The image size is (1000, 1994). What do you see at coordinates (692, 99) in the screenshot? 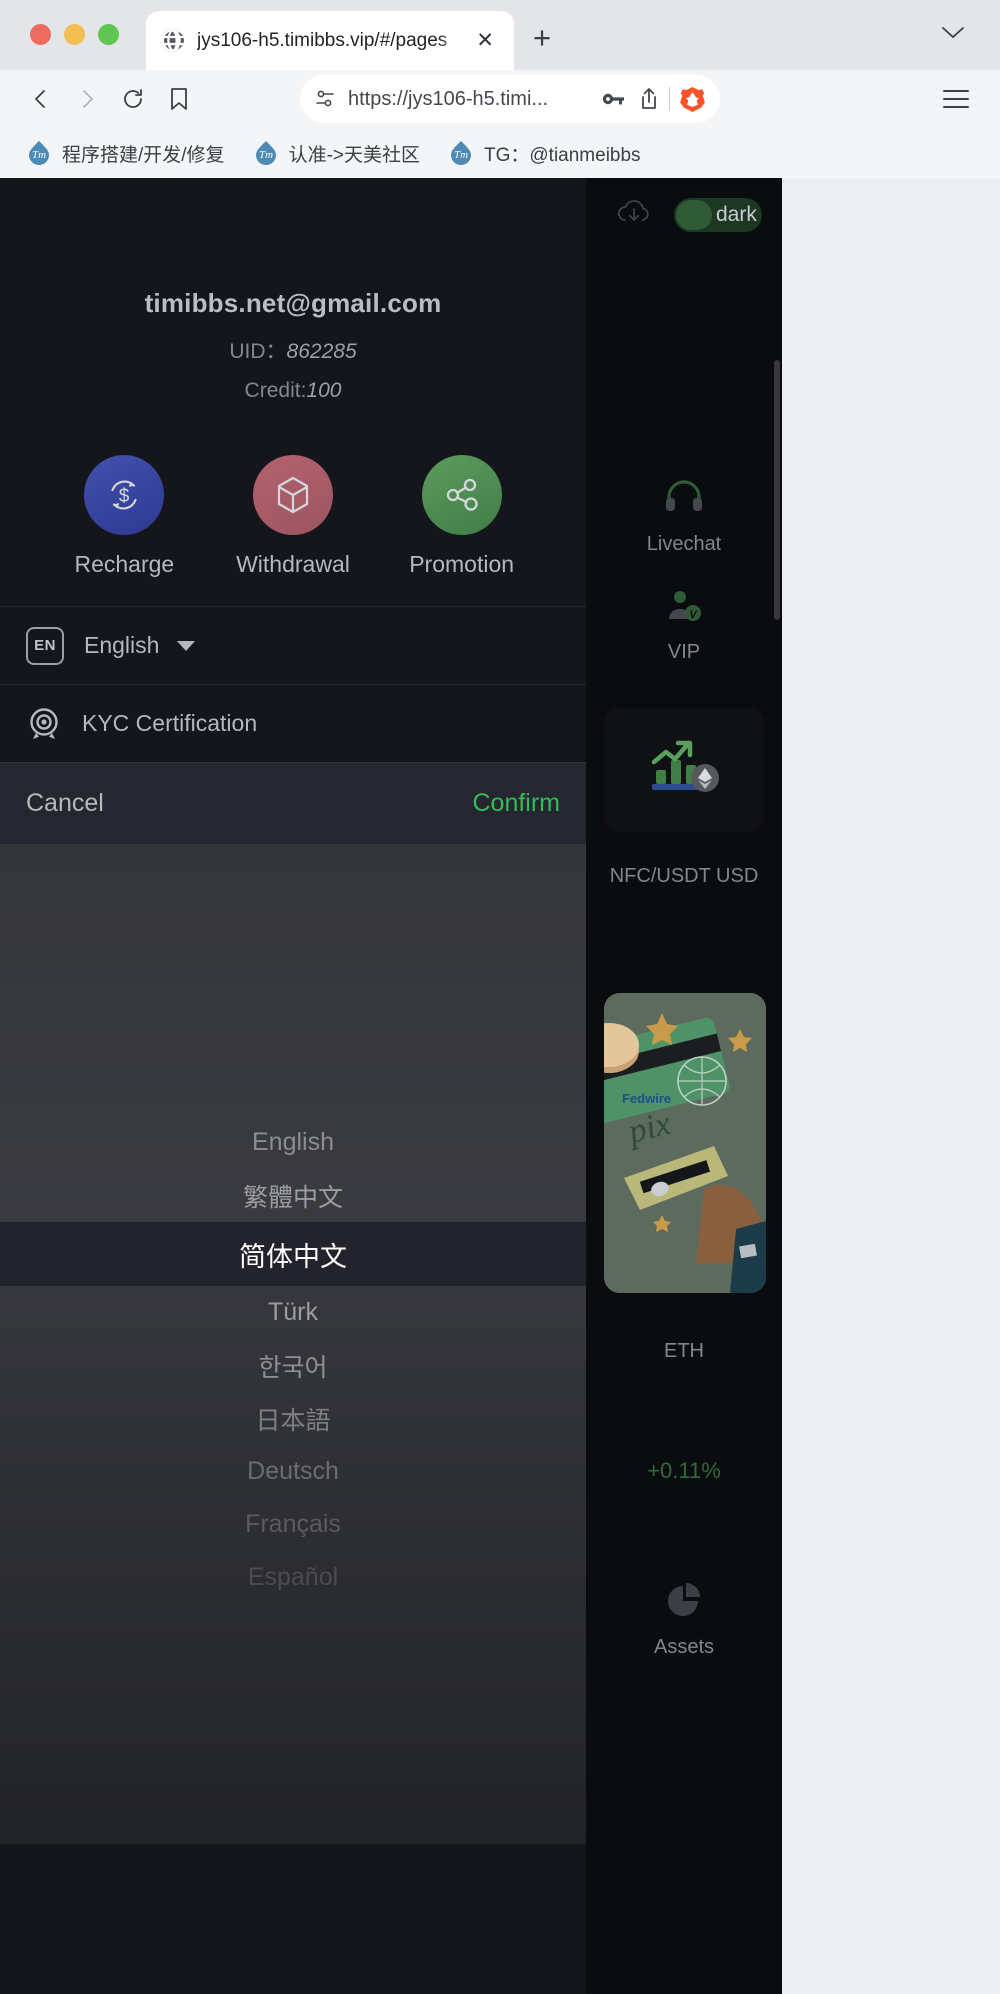
I see `brave-lion-icon` at bounding box center [692, 99].